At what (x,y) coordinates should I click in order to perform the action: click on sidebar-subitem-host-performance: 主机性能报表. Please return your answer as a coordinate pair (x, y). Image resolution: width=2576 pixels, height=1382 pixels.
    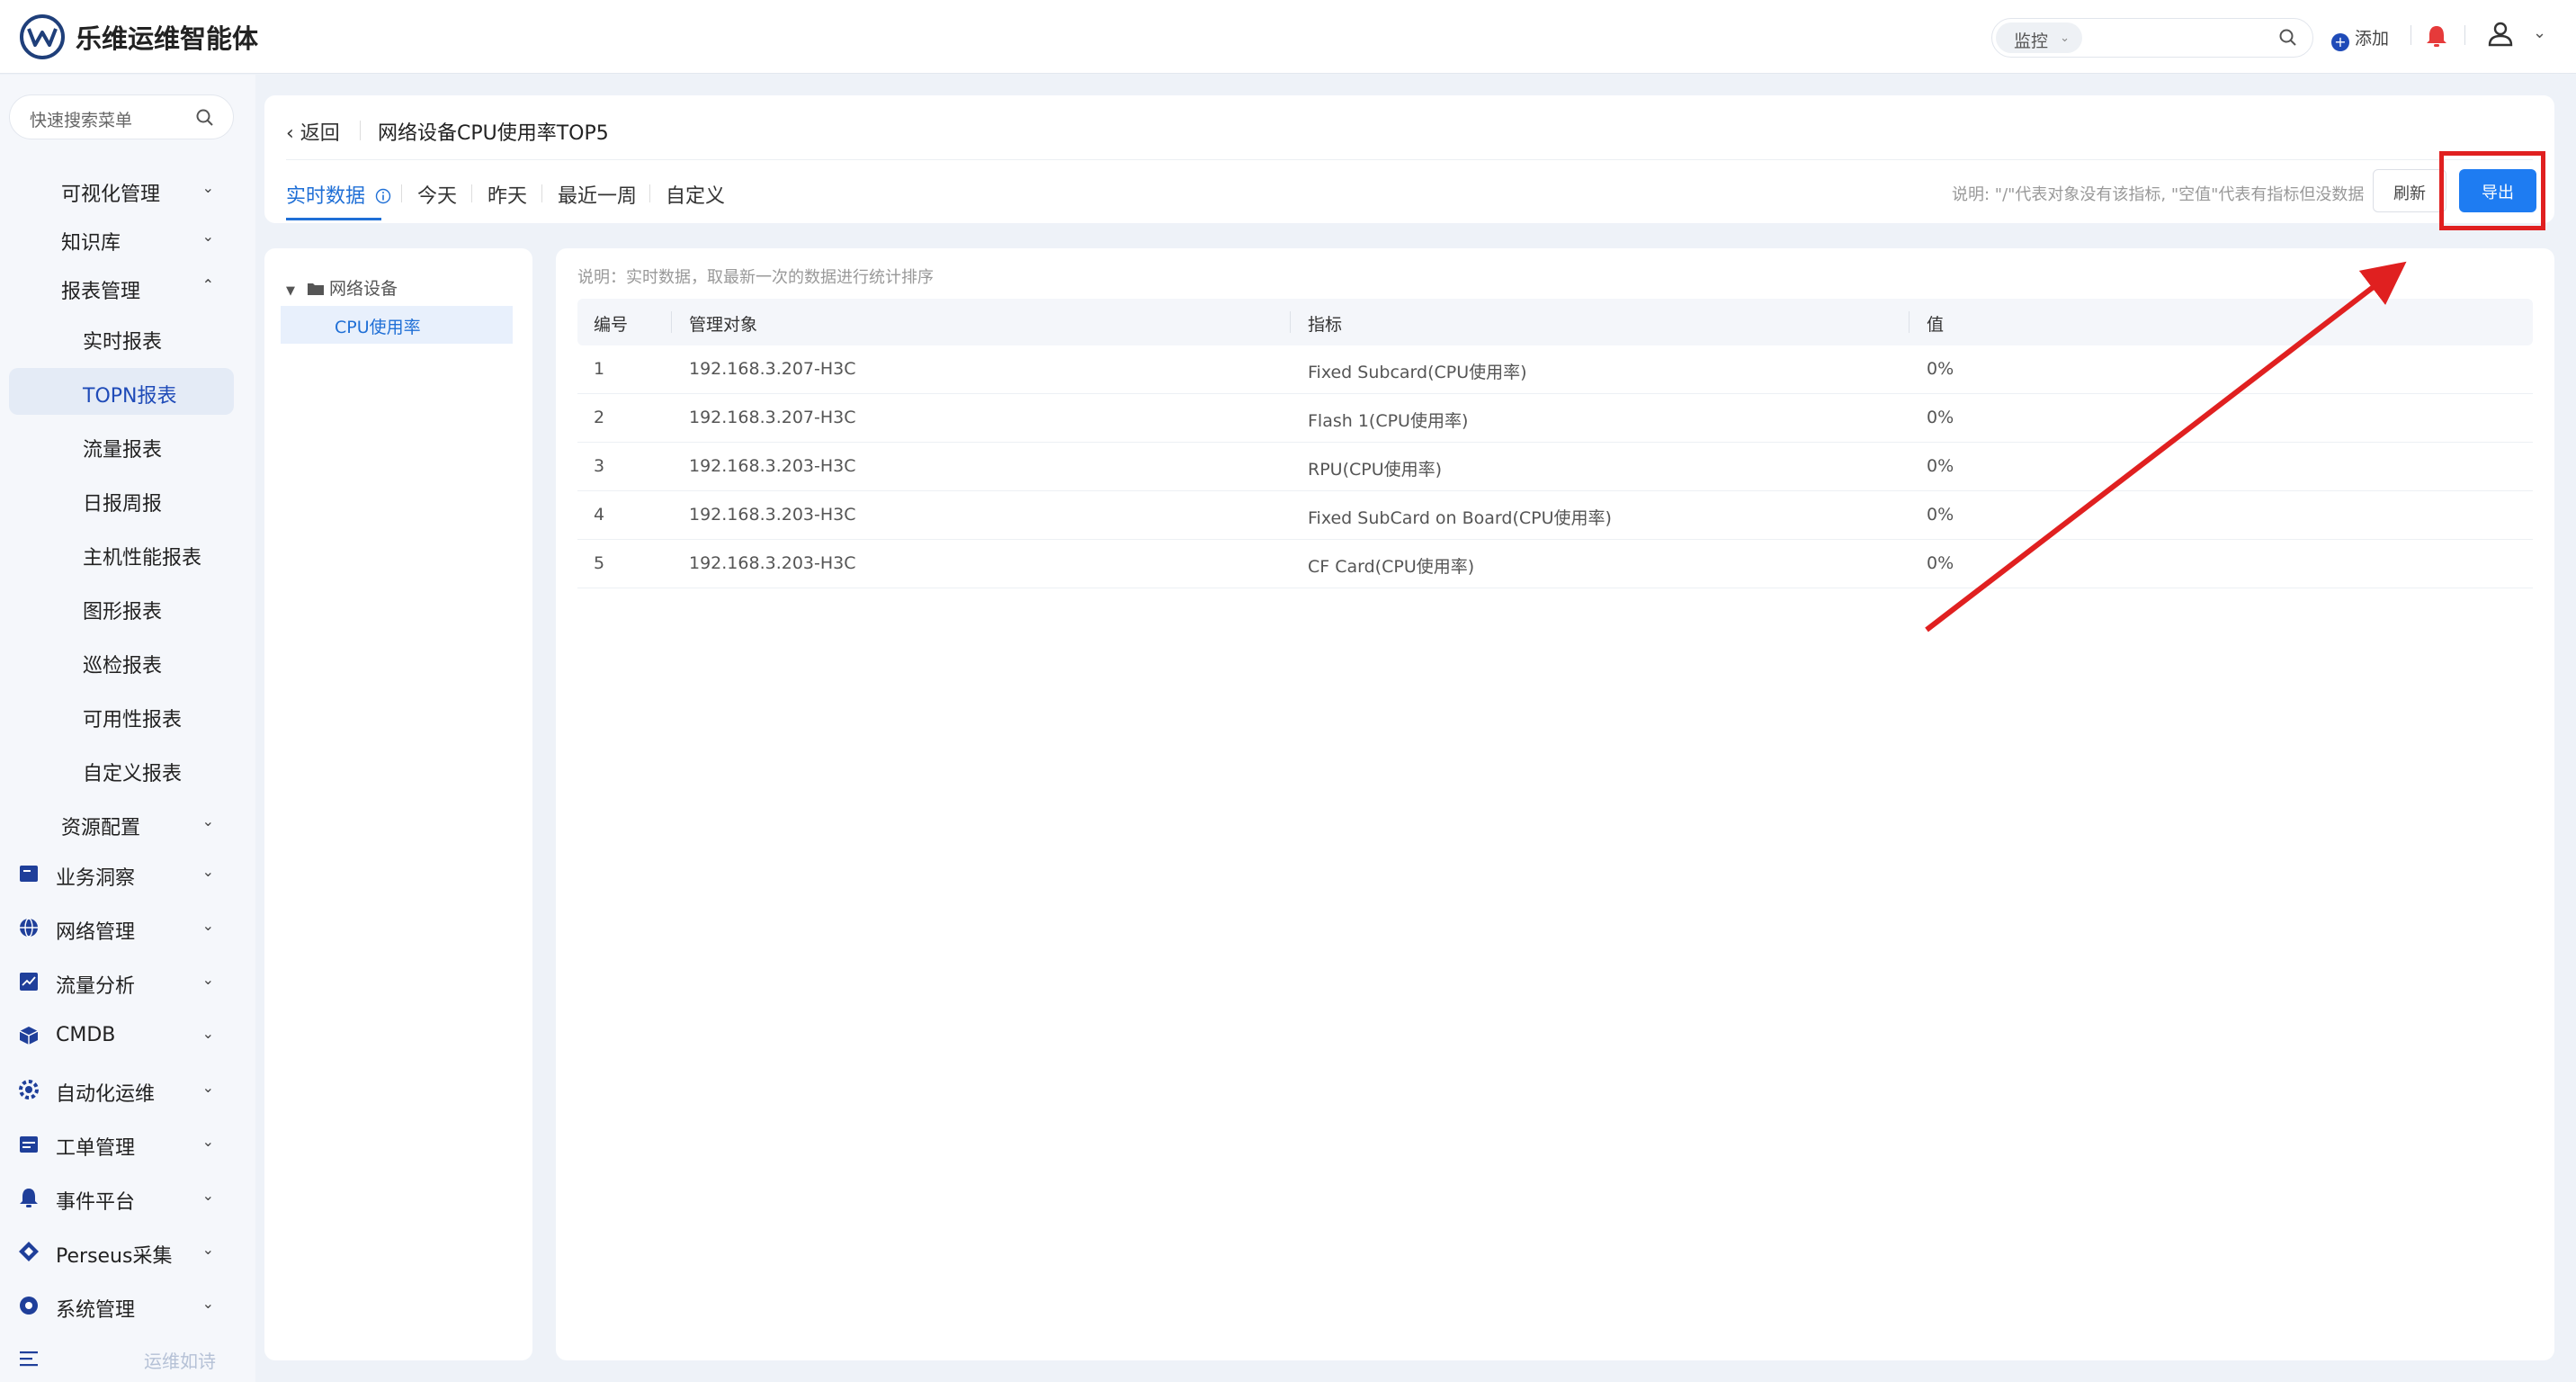
    Looking at the image, I should click on (121, 553).